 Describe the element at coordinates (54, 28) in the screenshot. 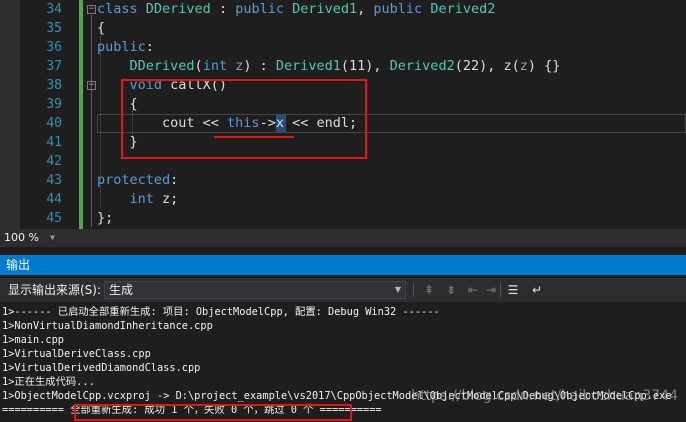

I see `line-number: 35` at that location.